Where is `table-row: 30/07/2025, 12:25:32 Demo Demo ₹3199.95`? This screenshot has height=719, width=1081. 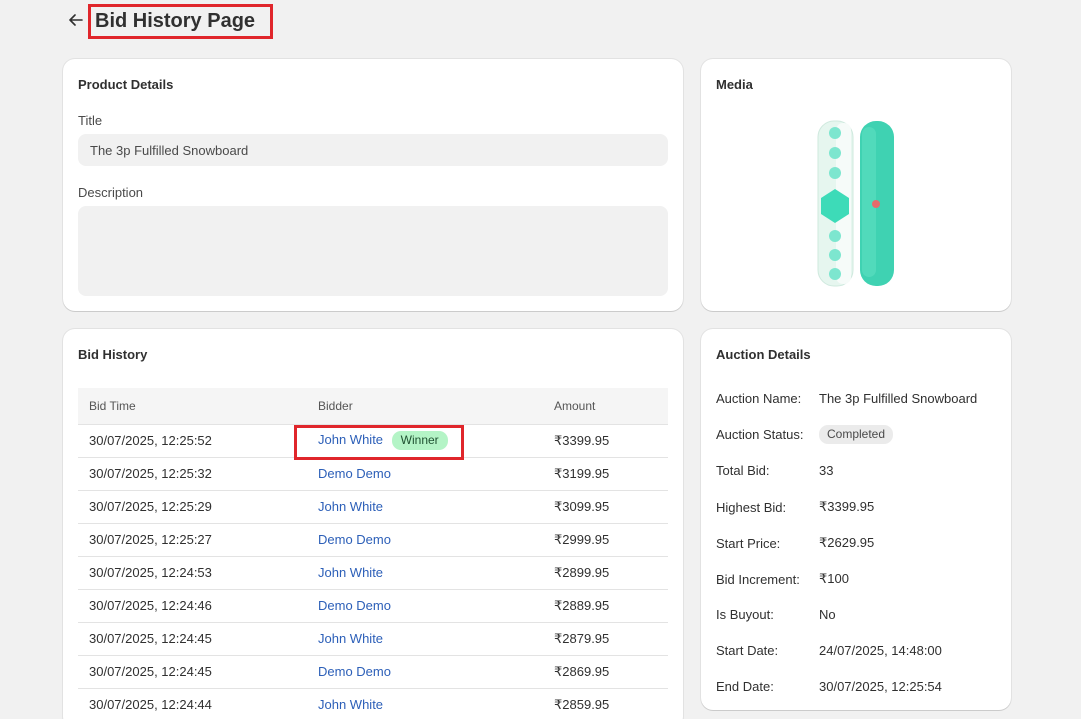 table-row: 30/07/2025, 12:25:32 Demo Demo ₹3199.95 is located at coordinates (373, 474).